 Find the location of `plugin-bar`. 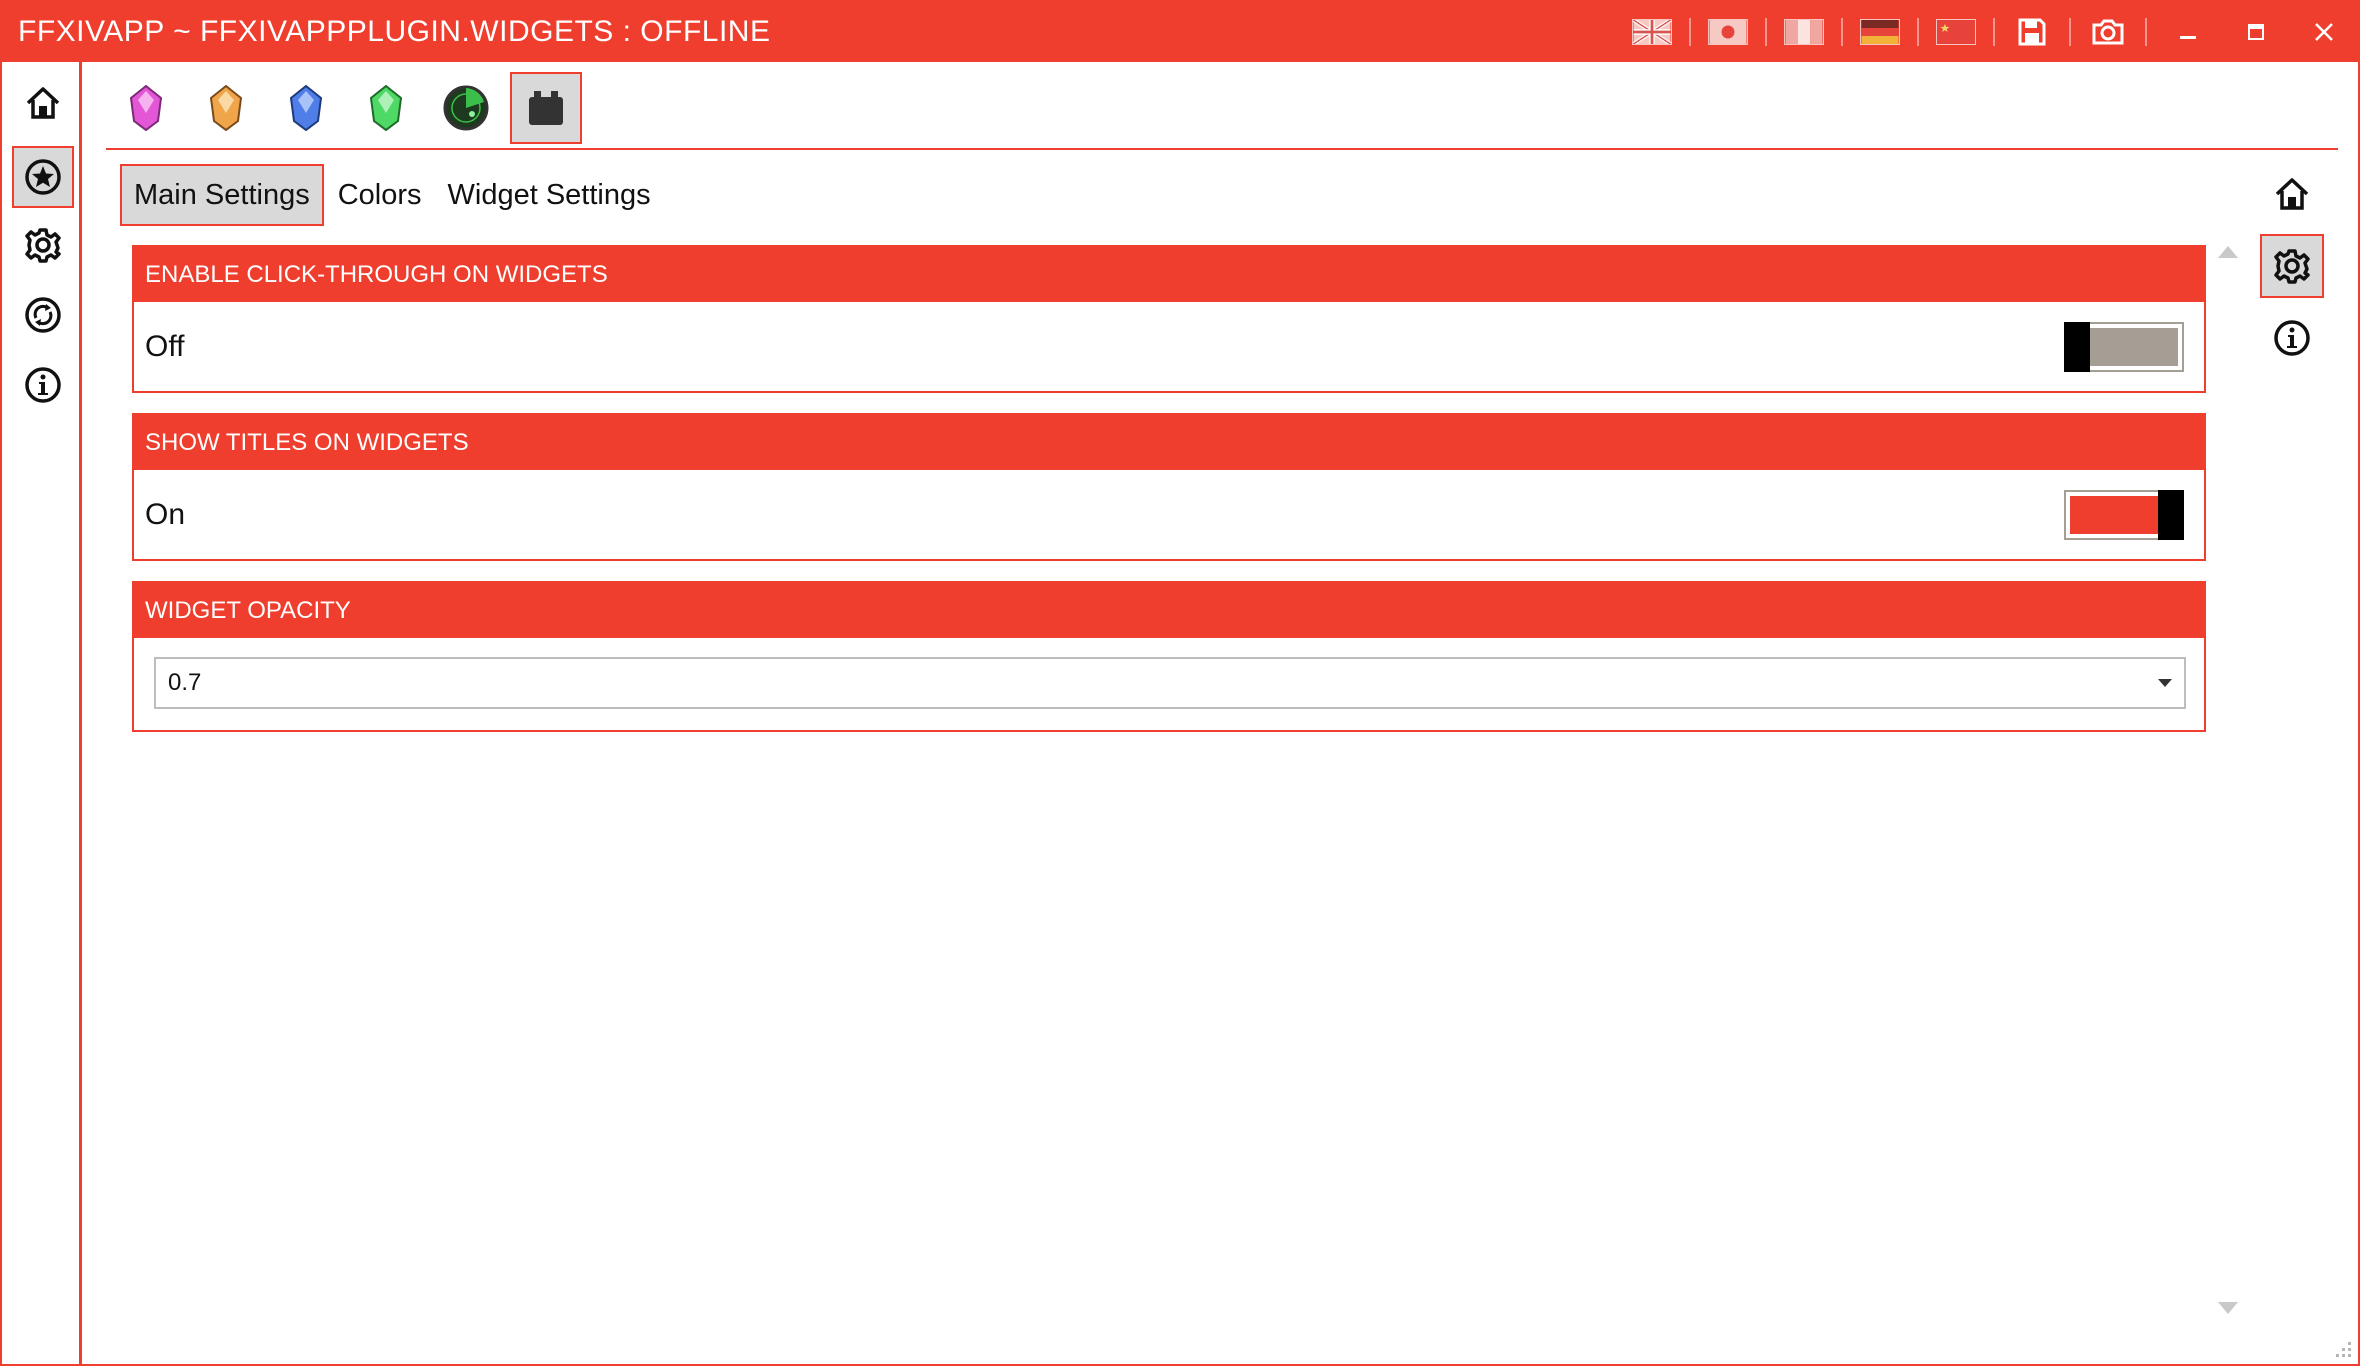

plugin-bar is located at coordinates (344, 108).